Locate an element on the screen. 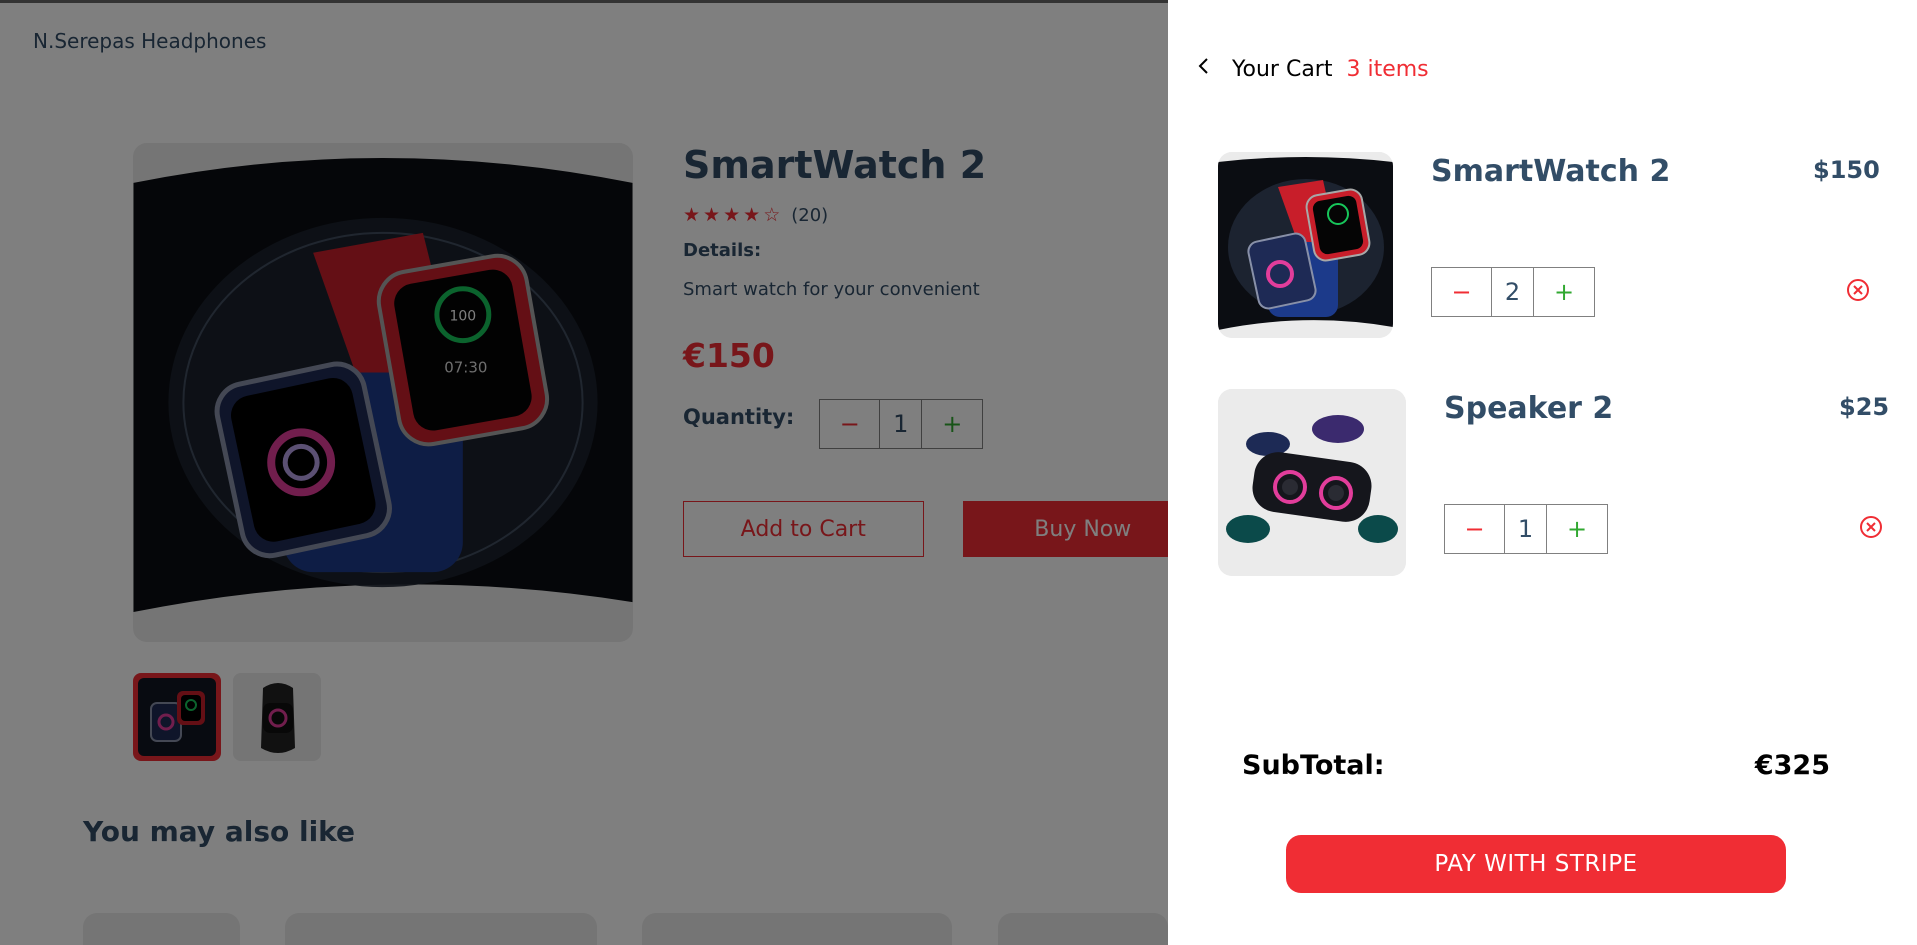 This screenshot has width=1917, height=945. subtotal-row: SubTotal: €325 is located at coordinates (1536, 765).